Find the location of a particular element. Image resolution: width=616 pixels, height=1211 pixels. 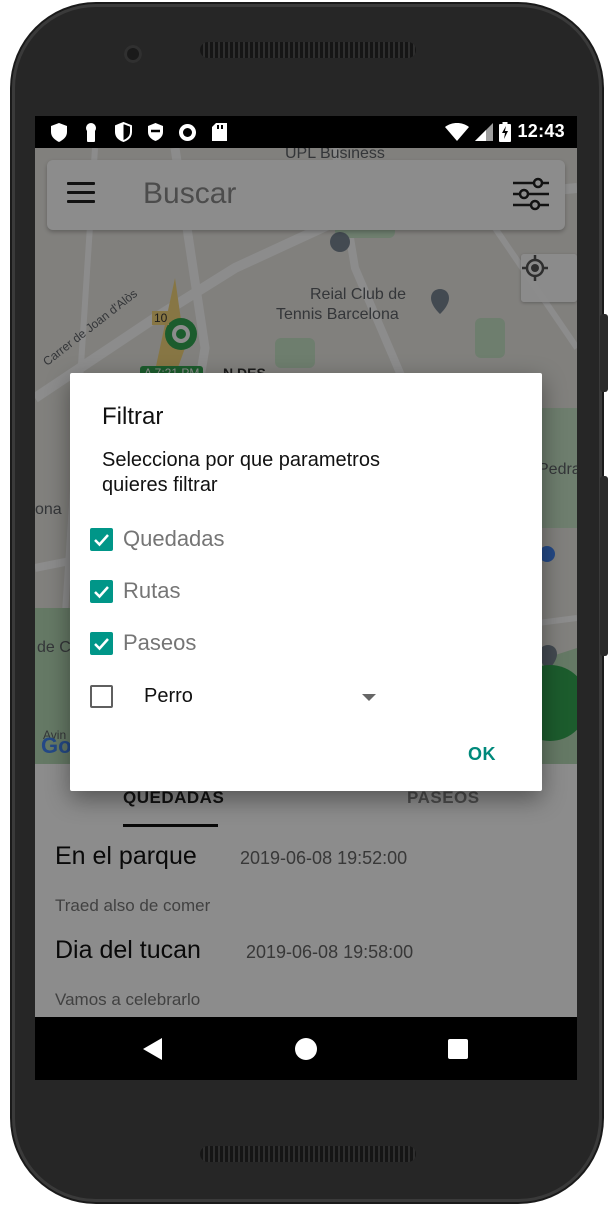

navigation-bar is located at coordinates (306, 1048).